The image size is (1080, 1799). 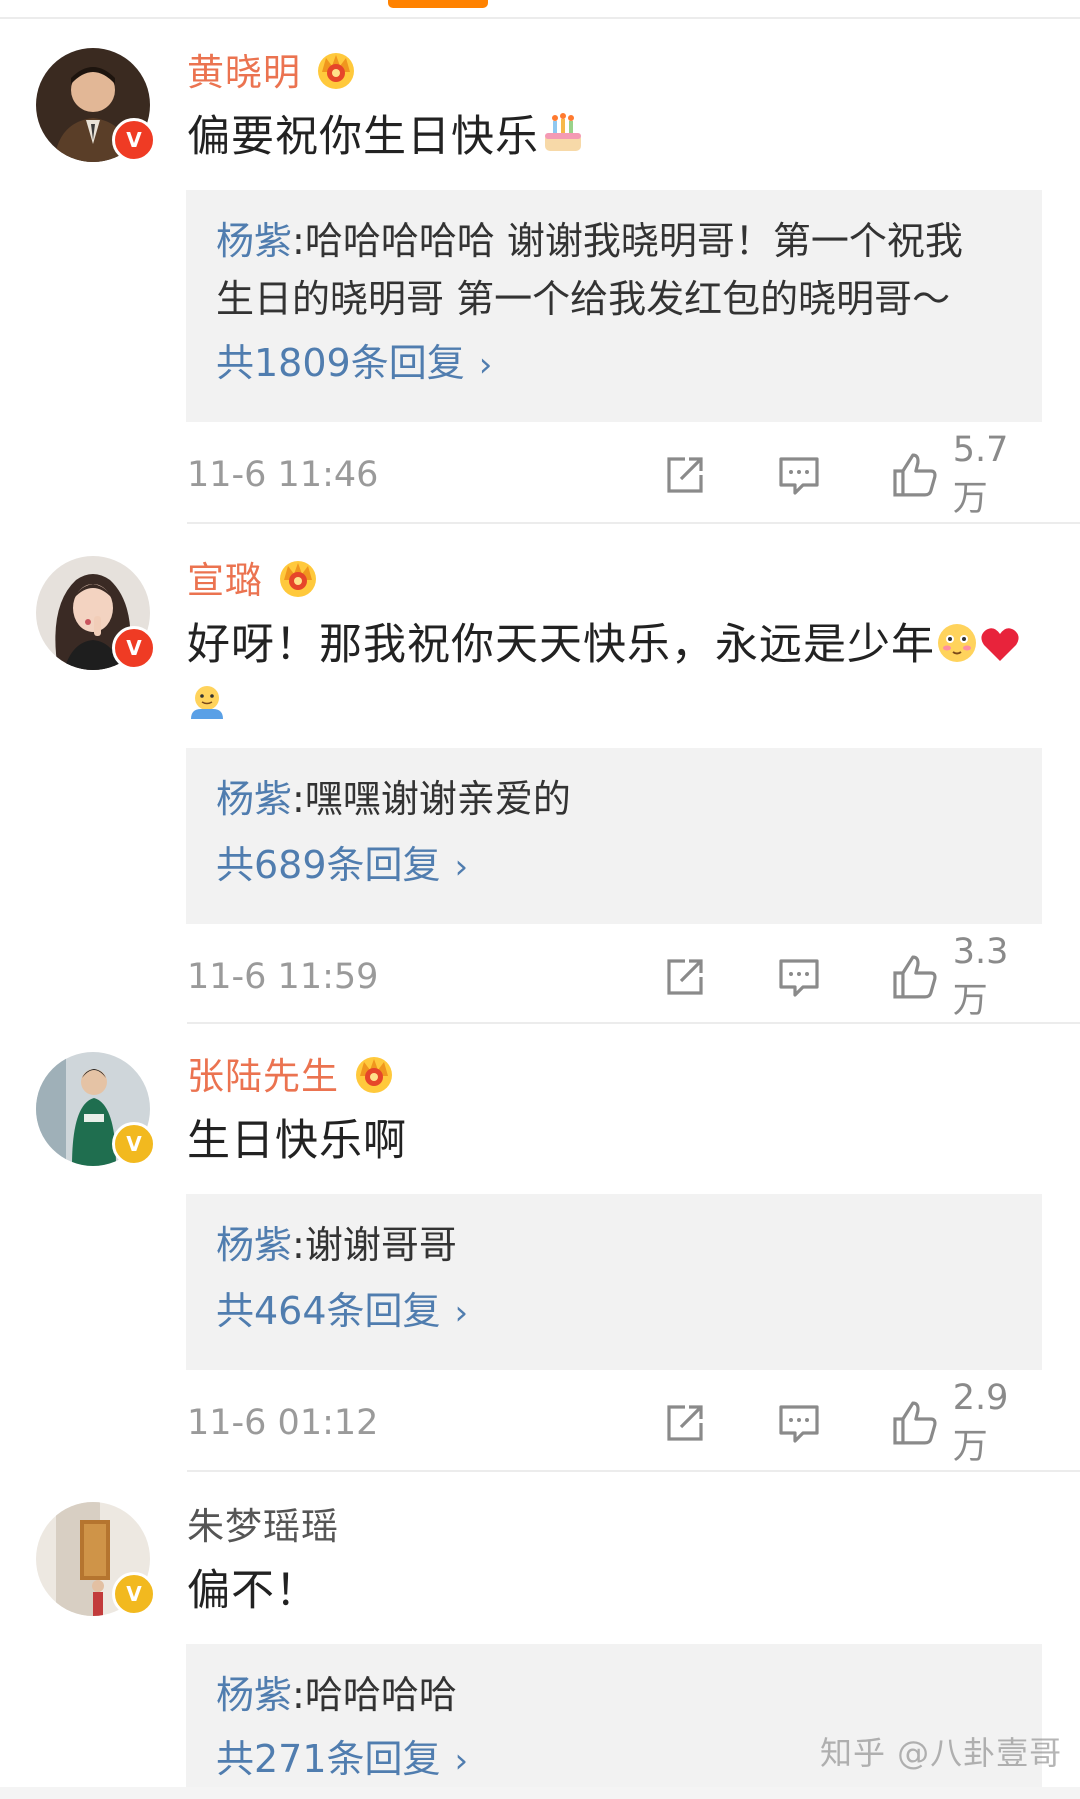 I want to click on reply-count-link: 共271条回复 ›, so click(x=342, y=1760).